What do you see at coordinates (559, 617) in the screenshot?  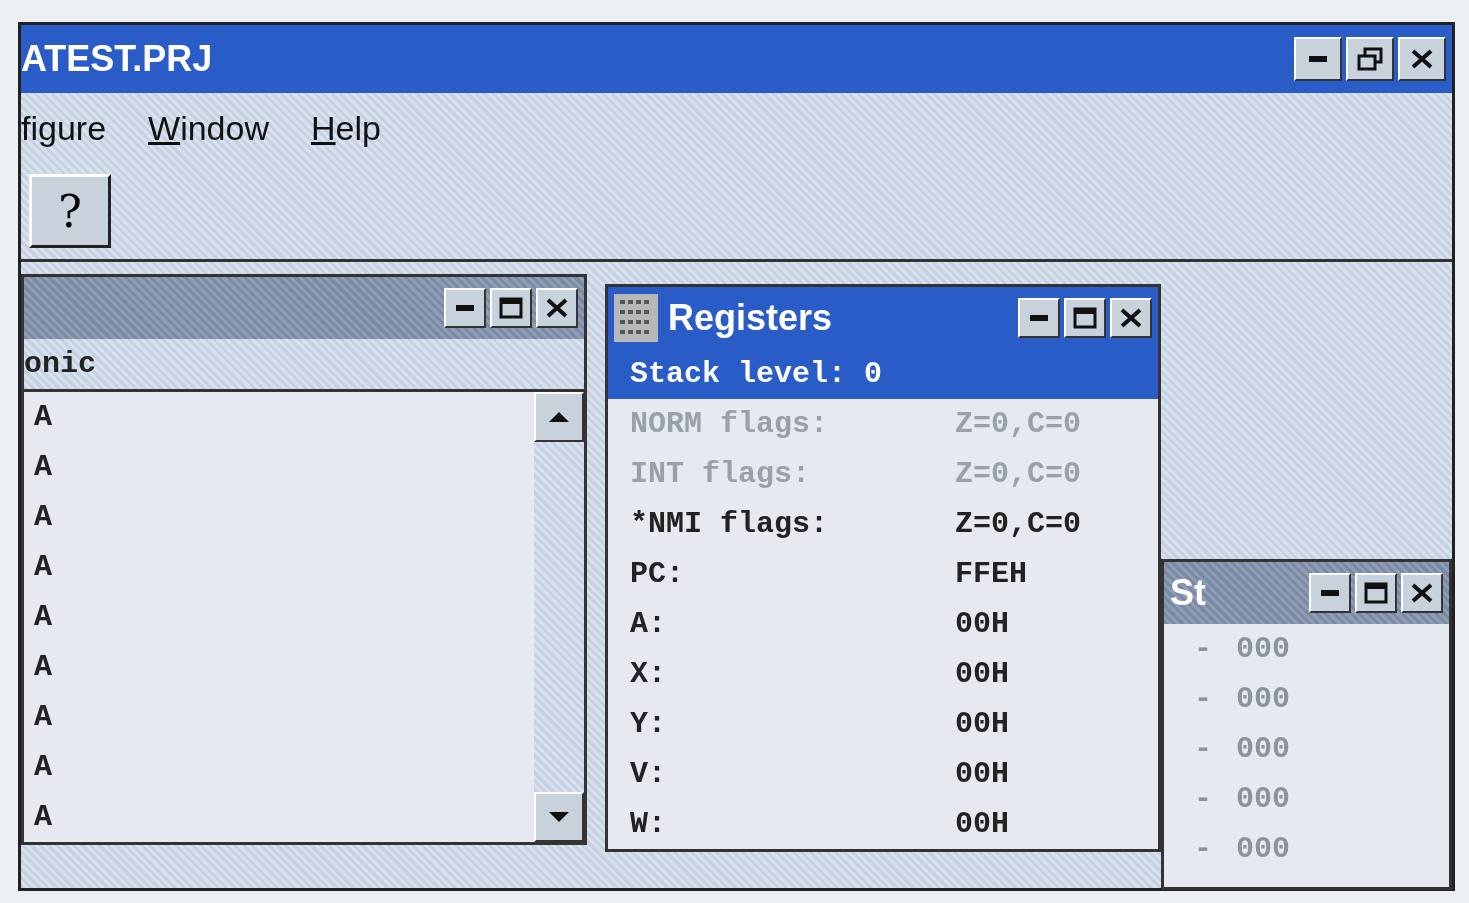 I see `scrollbar` at bounding box center [559, 617].